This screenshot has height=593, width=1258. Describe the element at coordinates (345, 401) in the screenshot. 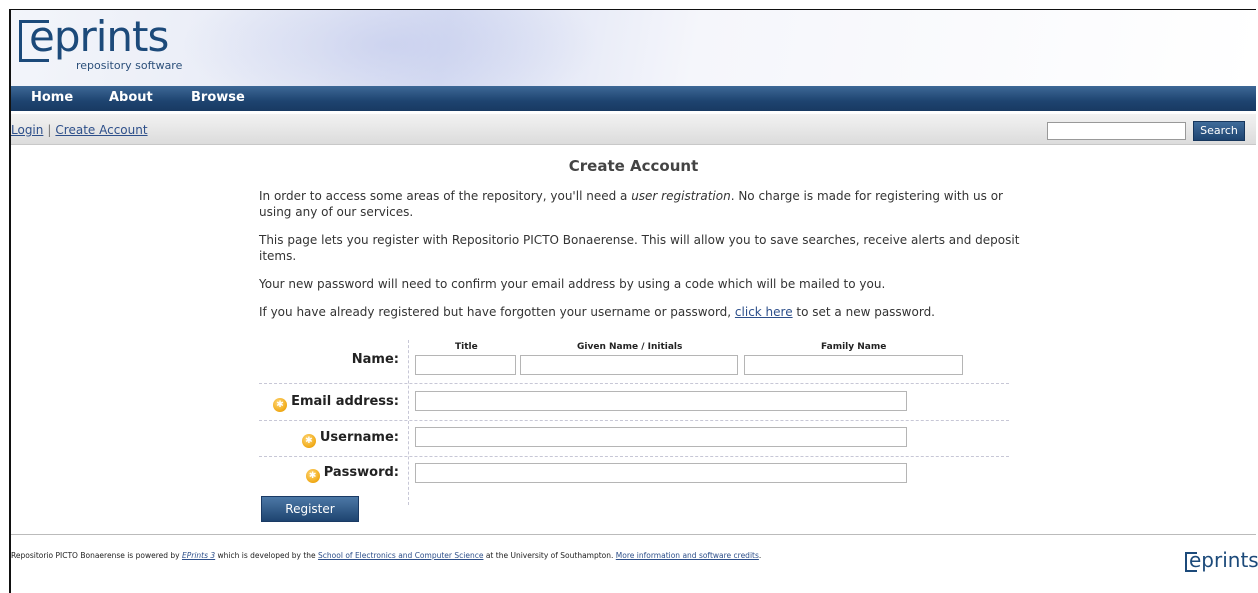

I see `email-label-text: Email address:` at that location.